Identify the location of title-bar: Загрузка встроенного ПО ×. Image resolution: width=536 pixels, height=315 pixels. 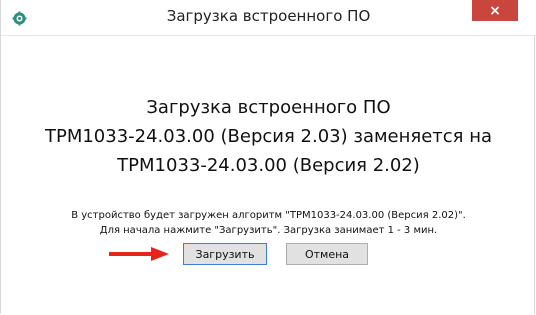
(268, 18).